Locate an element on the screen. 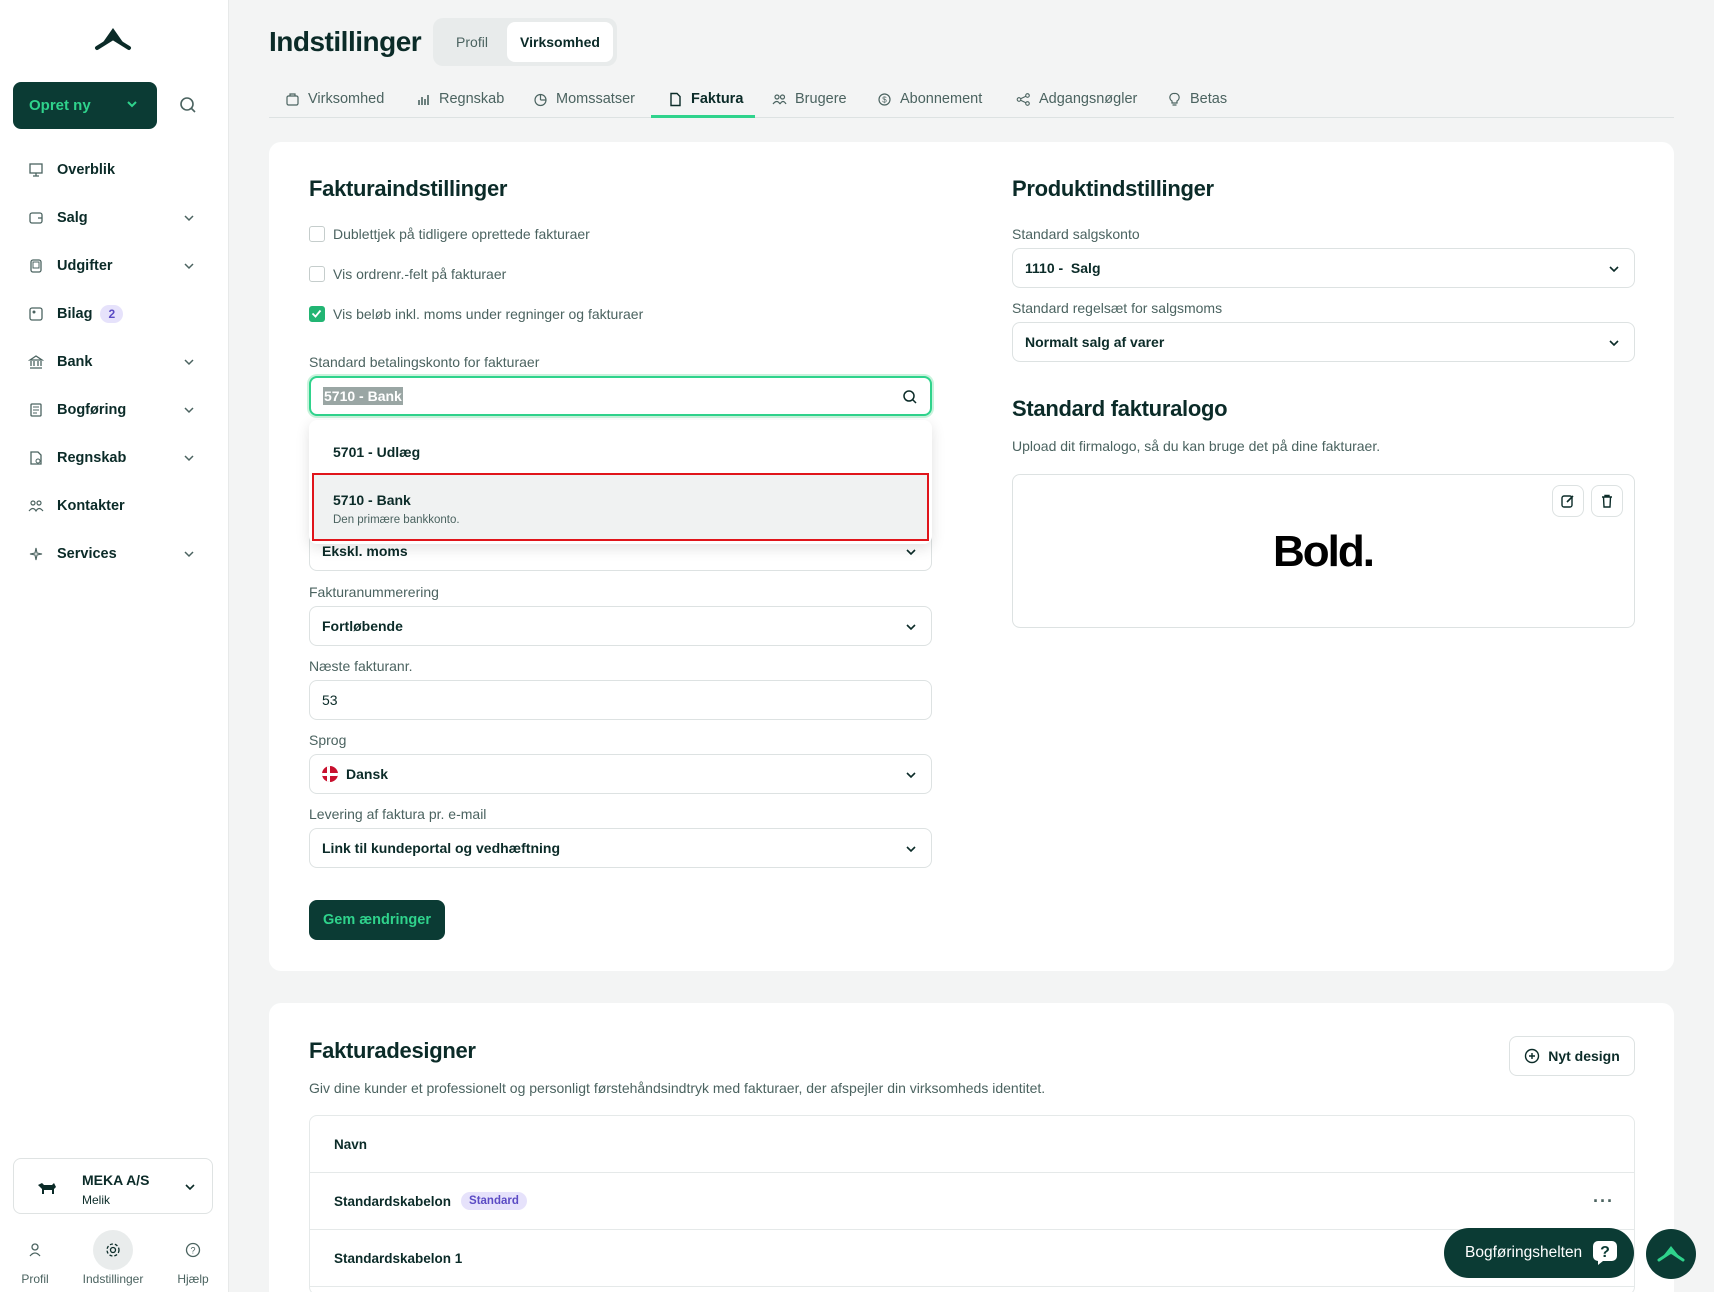 The image size is (1714, 1292). table-row: Standardskabelon Standard ··· is located at coordinates (972, 1201).